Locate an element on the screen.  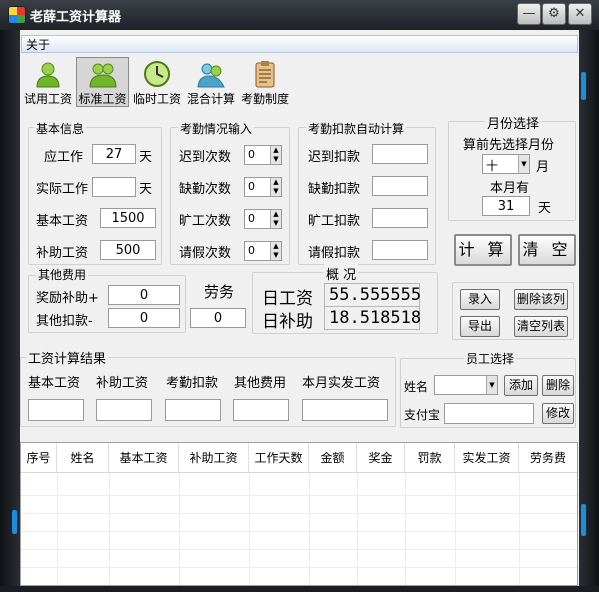
add-employee-button: 添加 is located at coordinates (521, 385).